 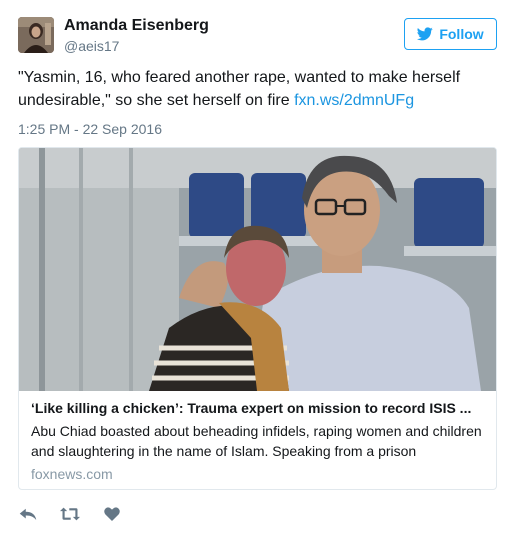 I want to click on reply-icon, so click(x=28, y=514).